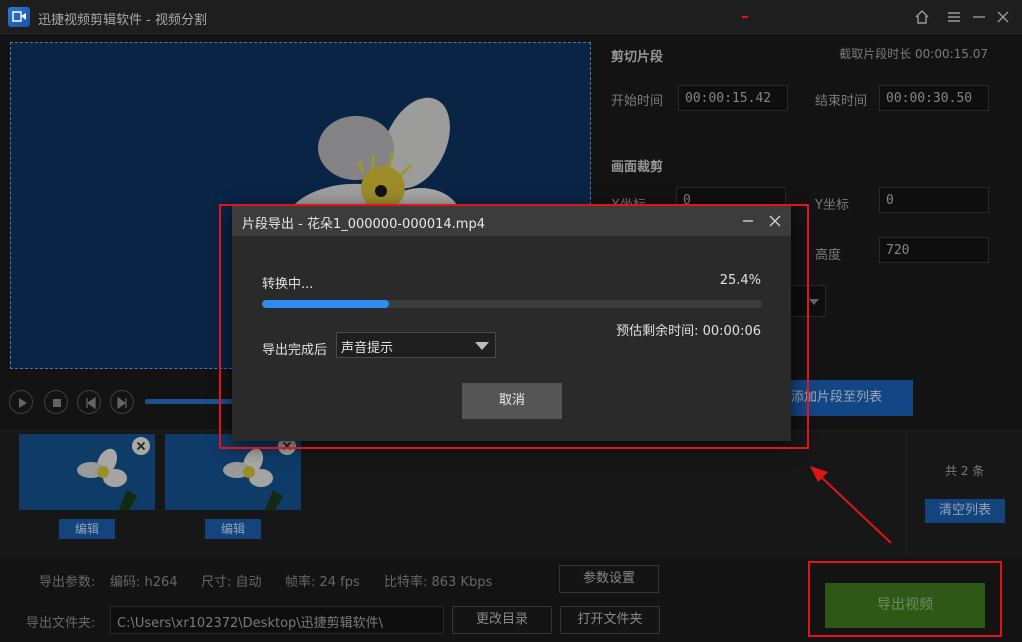  What do you see at coordinates (954, 17) in the screenshot?
I see `menu-icon` at bounding box center [954, 17].